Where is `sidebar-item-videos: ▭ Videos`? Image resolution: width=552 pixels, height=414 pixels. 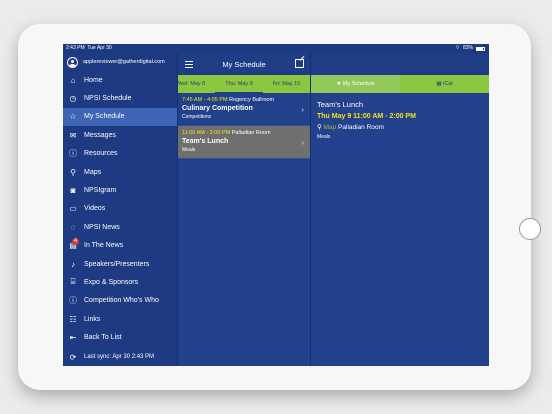
sidebar-item-videos: ▭ Videos is located at coordinates (120, 209).